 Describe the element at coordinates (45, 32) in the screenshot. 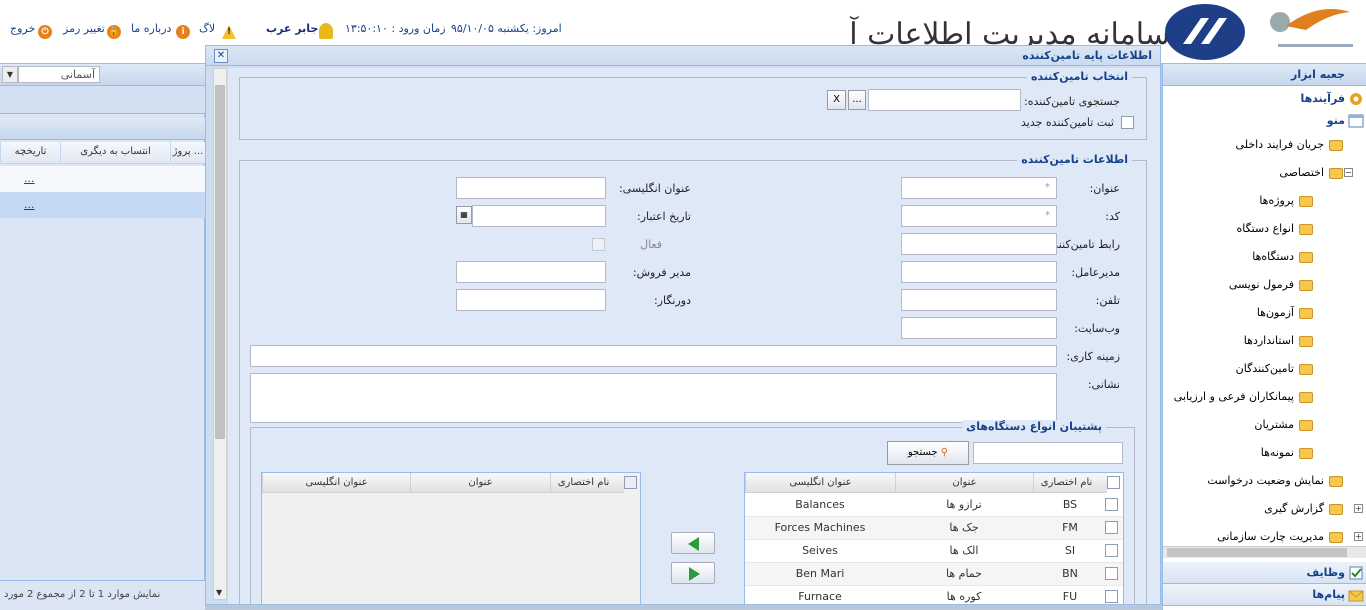

I see `power-icon: ⏻` at that location.